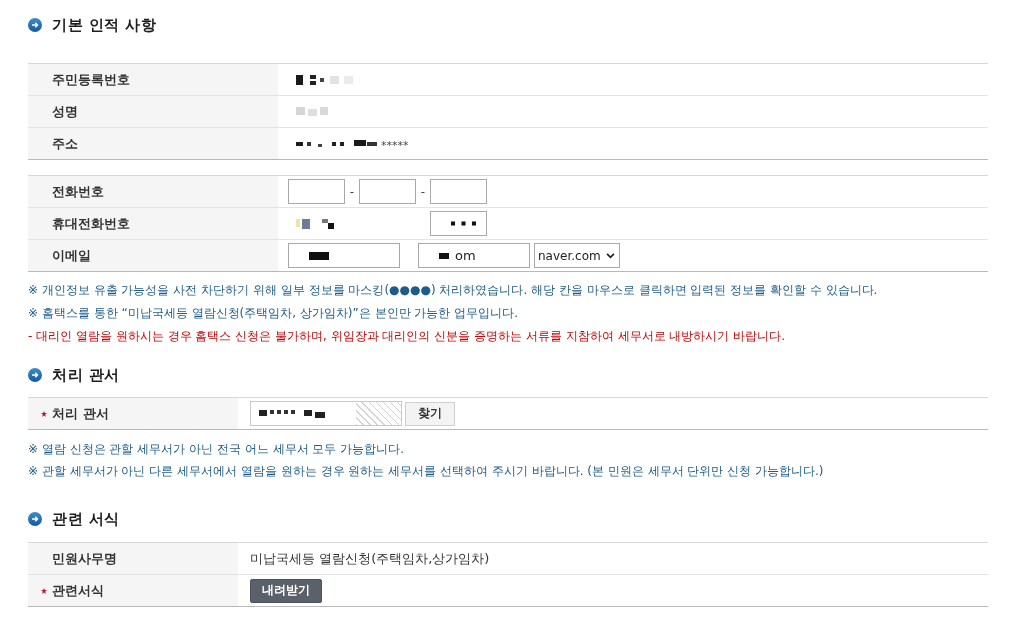  I want to click on notice-text: - 대리인 열람을 원하시는 경우 홈택스 신청은 불가하며, 위임장과 대리인의 신분을 증명하는 서류를 지참하여 세무서로 내방하시기 바랍니다., so click(407, 336).